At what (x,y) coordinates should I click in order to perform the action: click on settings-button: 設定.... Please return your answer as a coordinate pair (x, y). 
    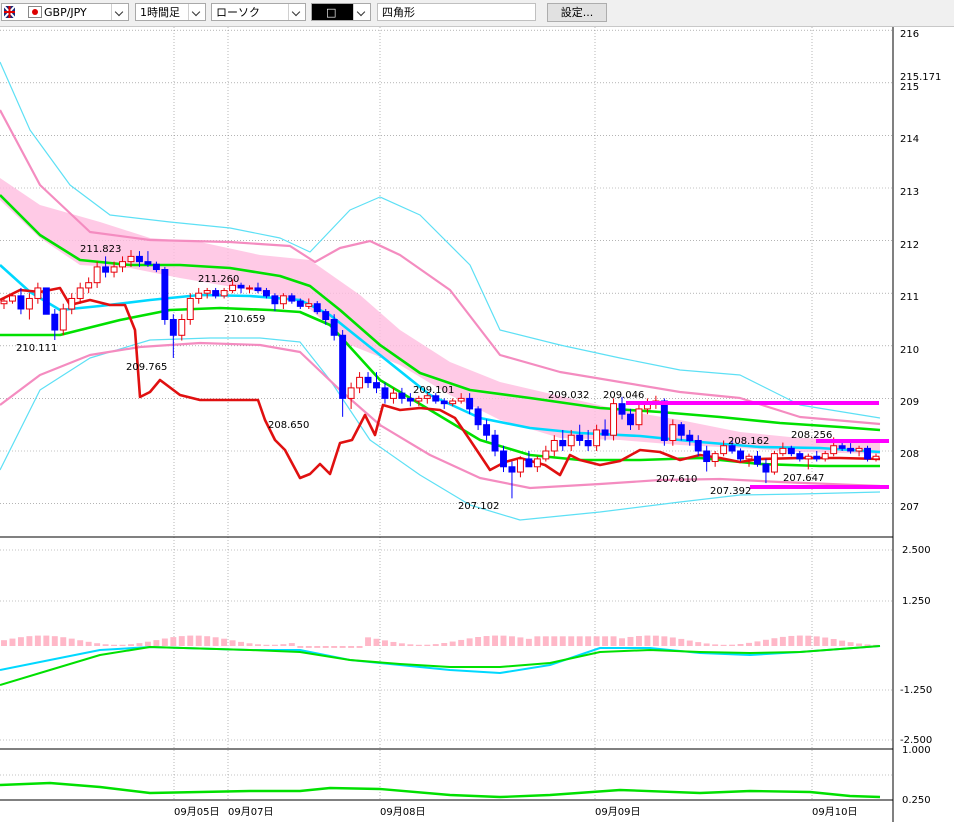
    Looking at the image, I should click on (577, 12).